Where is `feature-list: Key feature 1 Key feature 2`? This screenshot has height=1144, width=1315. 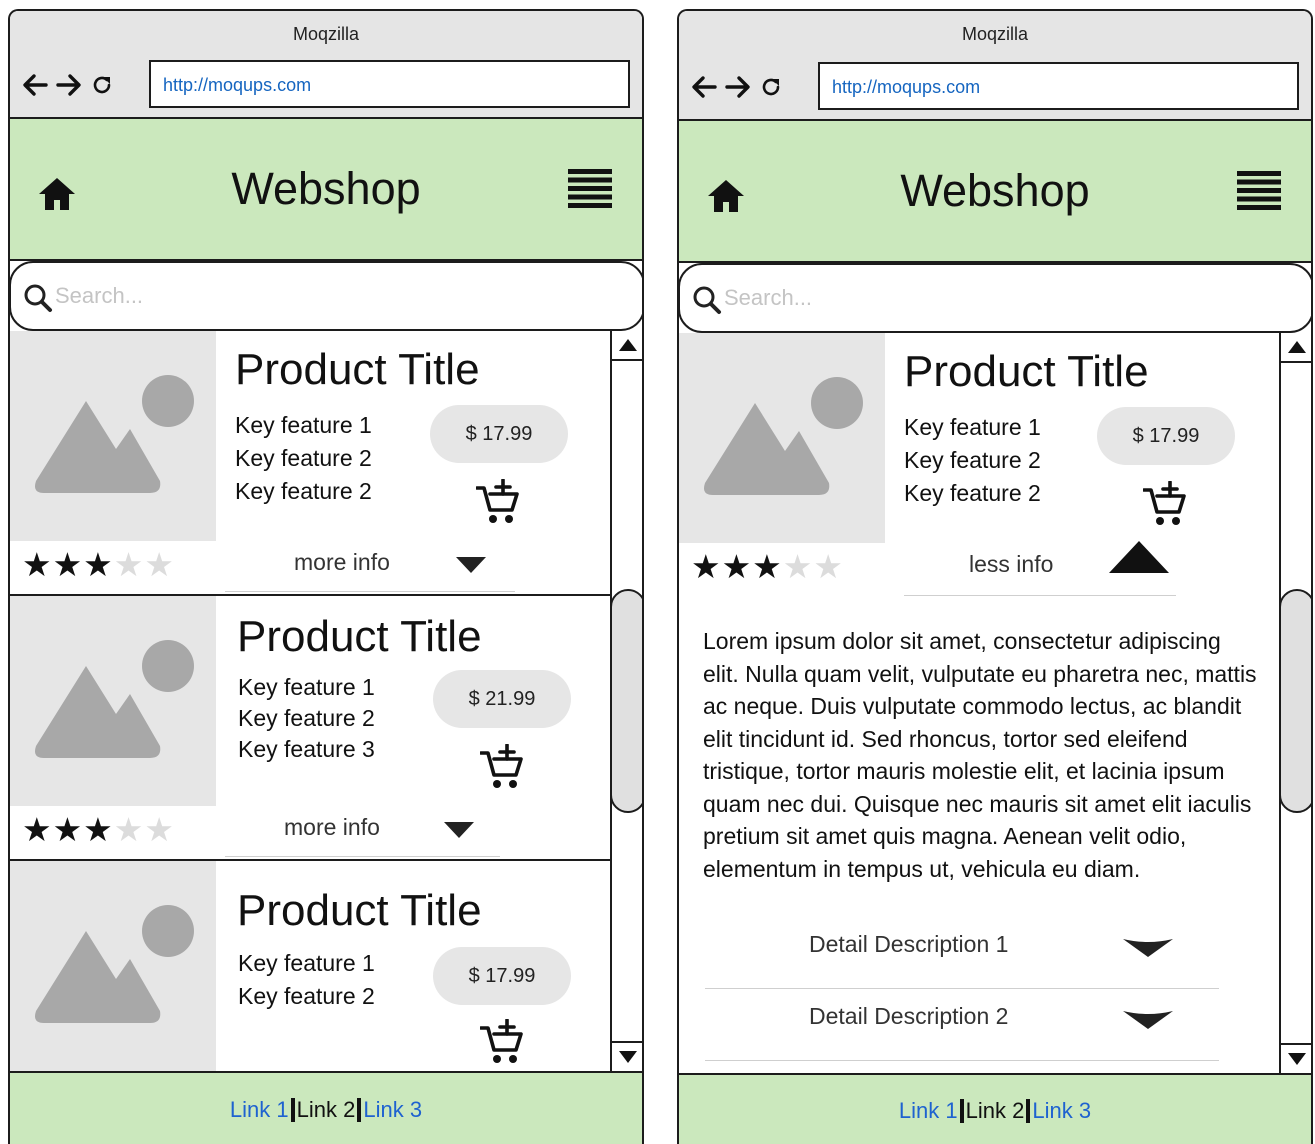 feature-list: Key feature 1 Key feature 2 is located at coordinates (306, 980).